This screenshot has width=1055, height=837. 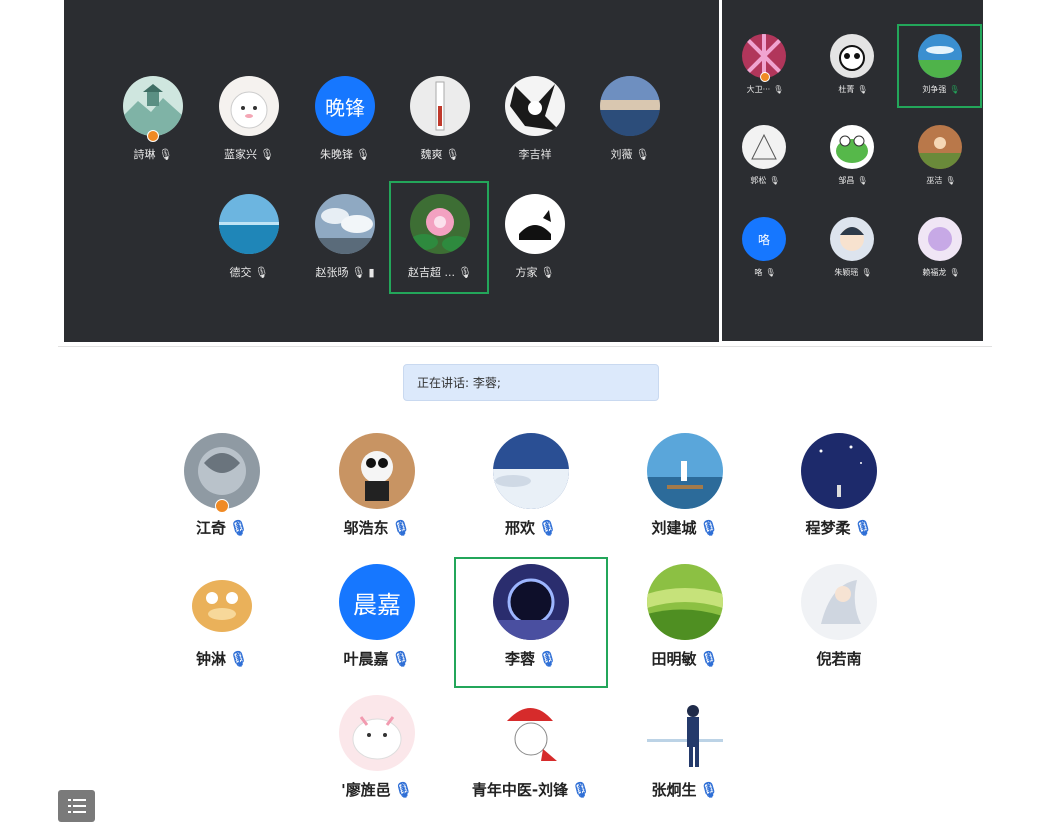 I want to click on participant-tile: 赖福龙 🎙, so click(x=941, y=250).